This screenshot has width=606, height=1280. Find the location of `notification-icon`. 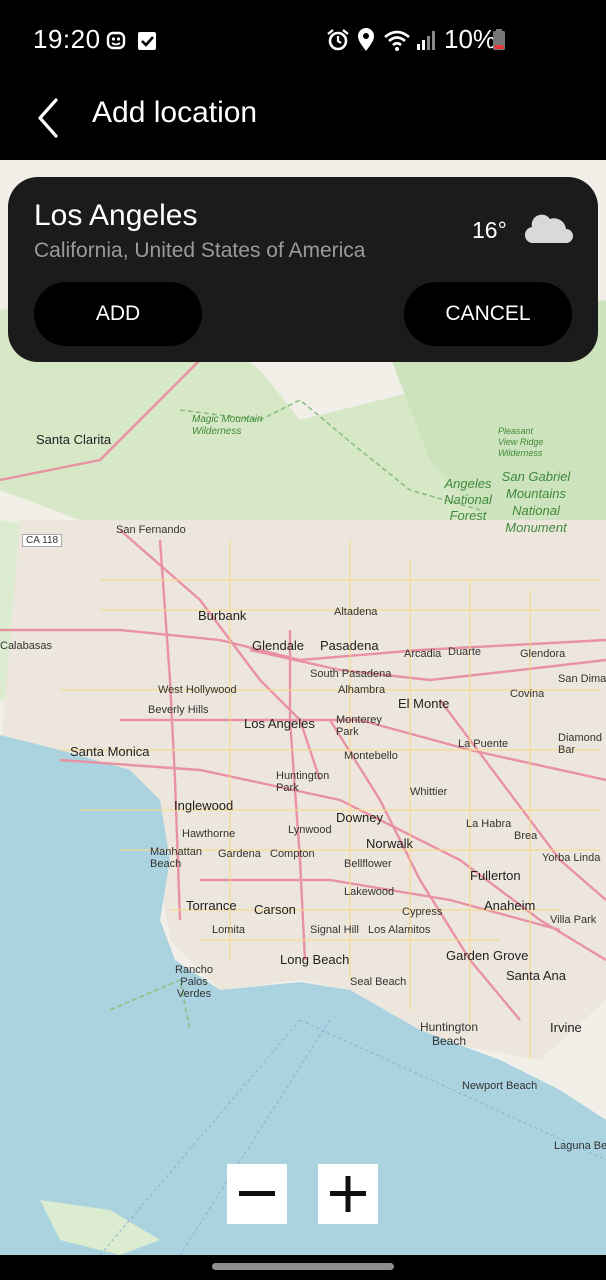

notification-icon is located at coordinates (116, 40).